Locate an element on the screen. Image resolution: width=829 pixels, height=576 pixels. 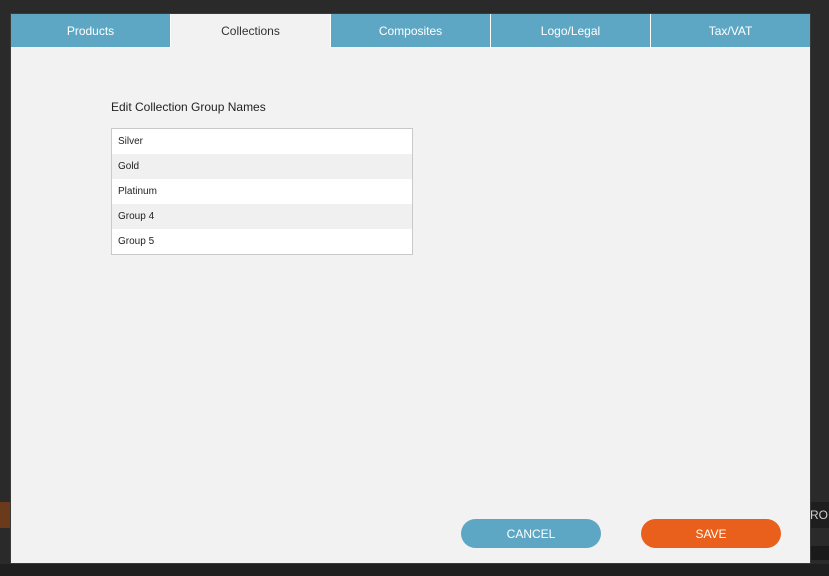
cancel-button: CANCEL is located at coordinates (531, 533).